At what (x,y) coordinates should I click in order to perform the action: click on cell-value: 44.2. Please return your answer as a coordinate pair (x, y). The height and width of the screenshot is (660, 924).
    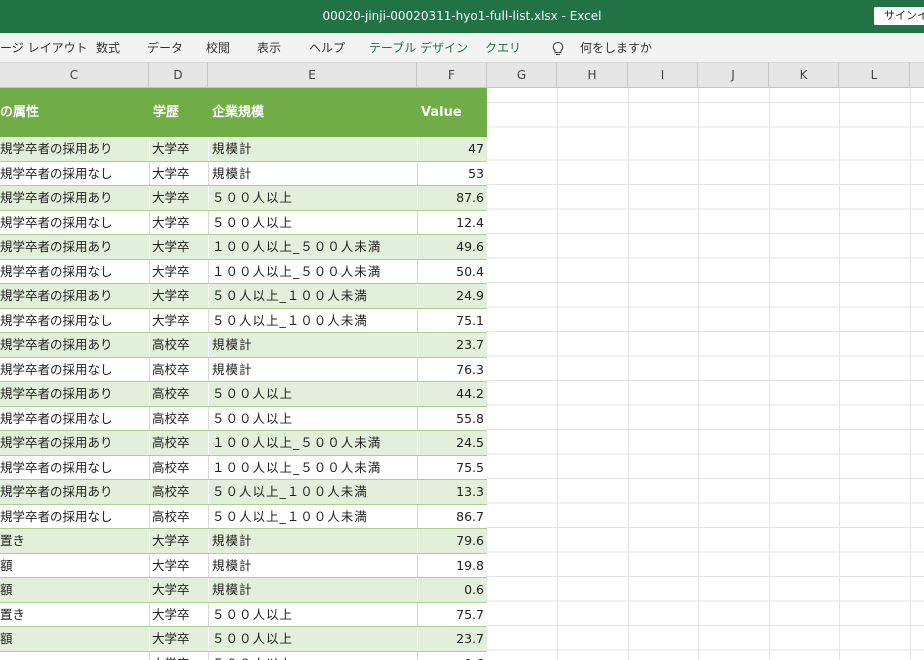
    Looking at the image, I should click on (451, 394).